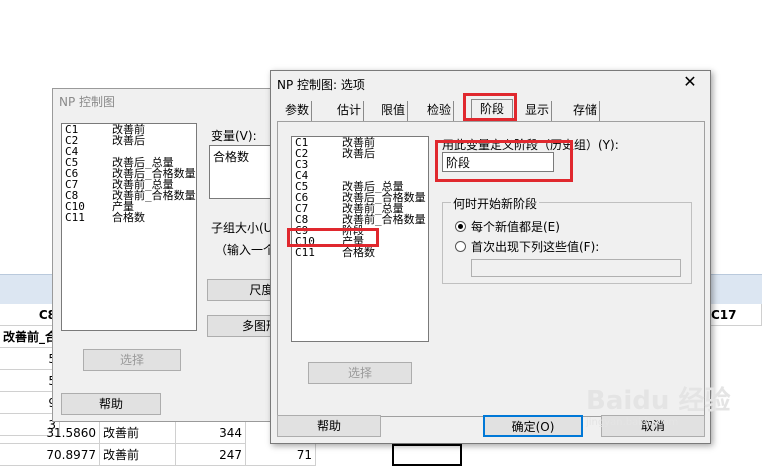  Describe the element at coordinates (50, 455) in the screenshot. I see `table-cell: 70.8977` at that location.